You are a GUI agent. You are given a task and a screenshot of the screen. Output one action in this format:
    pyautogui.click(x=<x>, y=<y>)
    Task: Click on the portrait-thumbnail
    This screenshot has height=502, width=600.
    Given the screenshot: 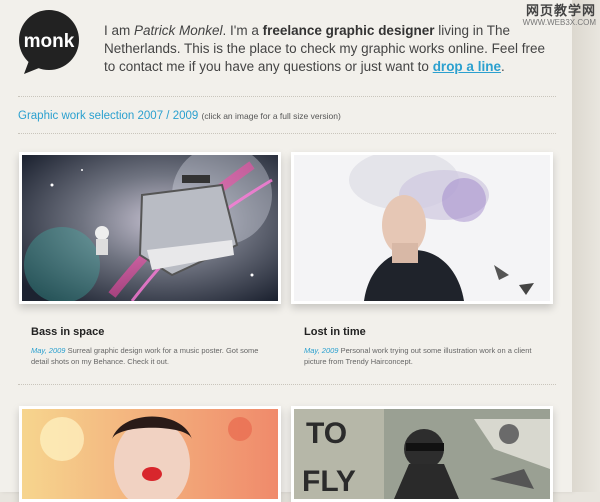 What is the action you would take?
    pyautogui.click(x=150, y=454)
    